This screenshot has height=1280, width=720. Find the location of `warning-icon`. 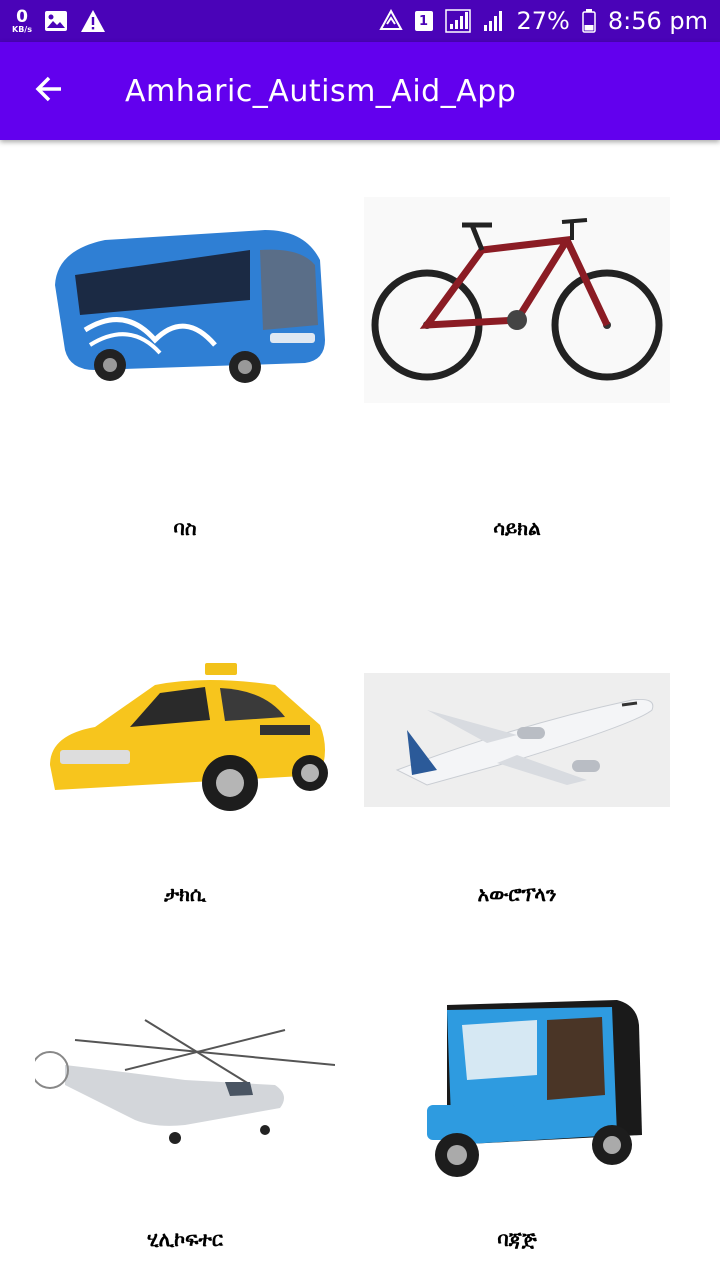

warning-icon is located at coordinates (93, 21).